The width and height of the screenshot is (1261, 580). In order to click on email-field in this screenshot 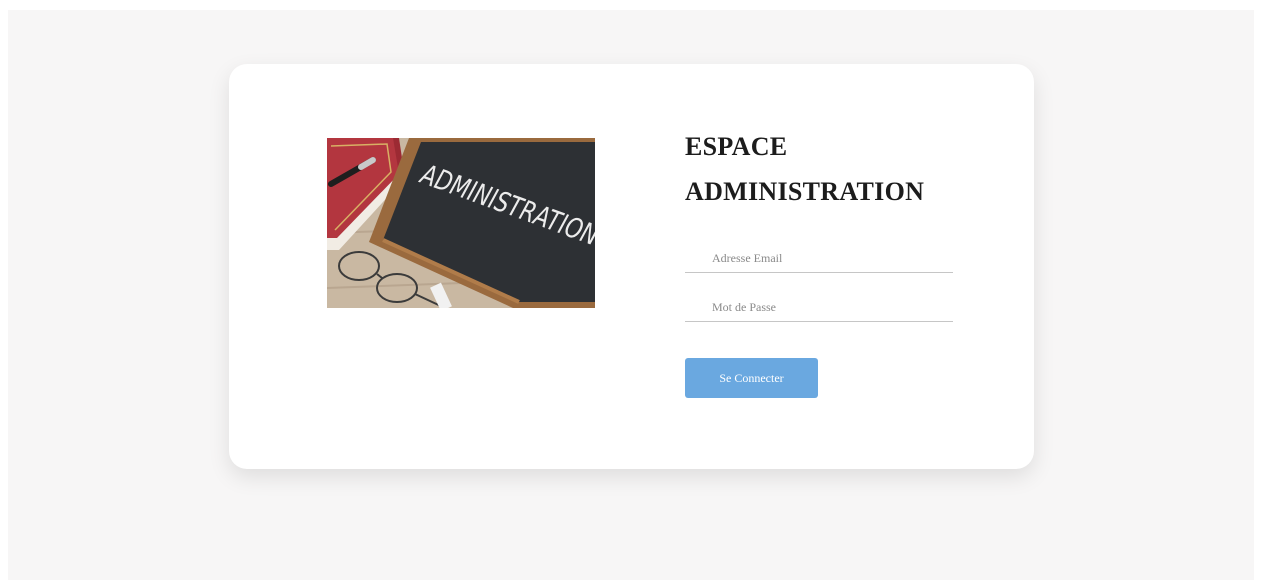, I will do `click(819, 258)`.